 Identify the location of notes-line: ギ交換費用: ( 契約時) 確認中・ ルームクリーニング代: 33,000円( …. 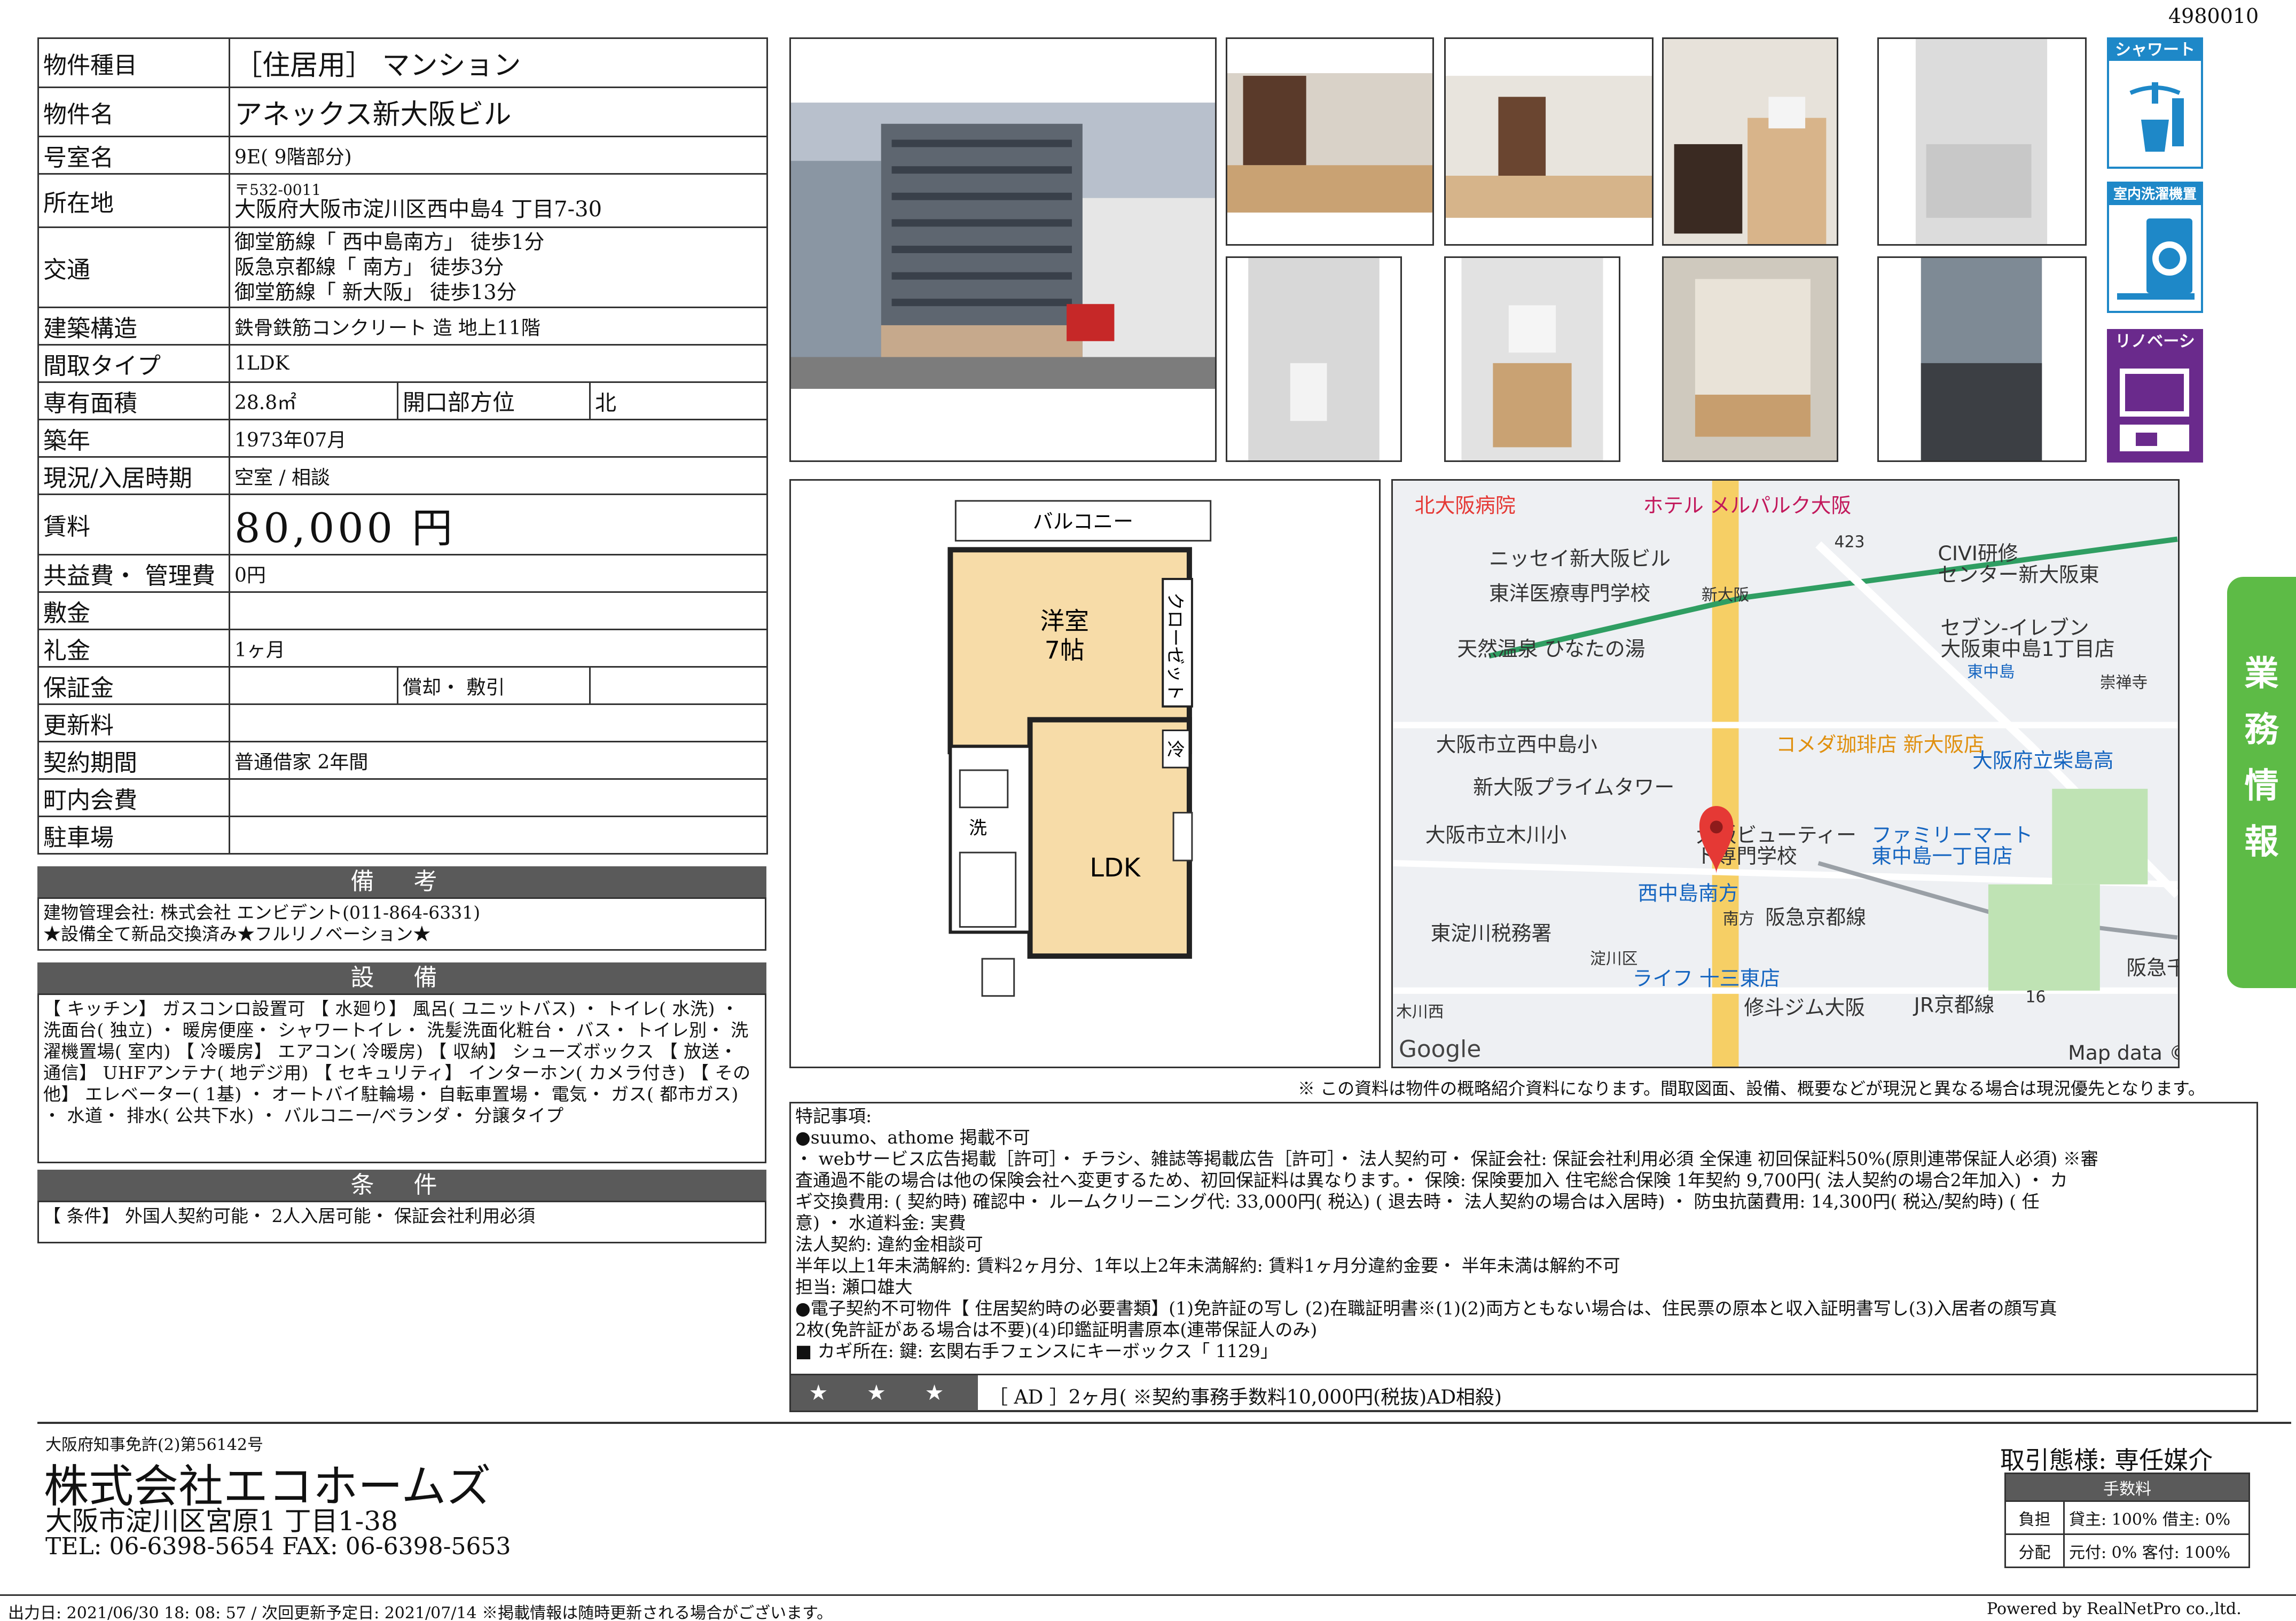
(1417, 1201).